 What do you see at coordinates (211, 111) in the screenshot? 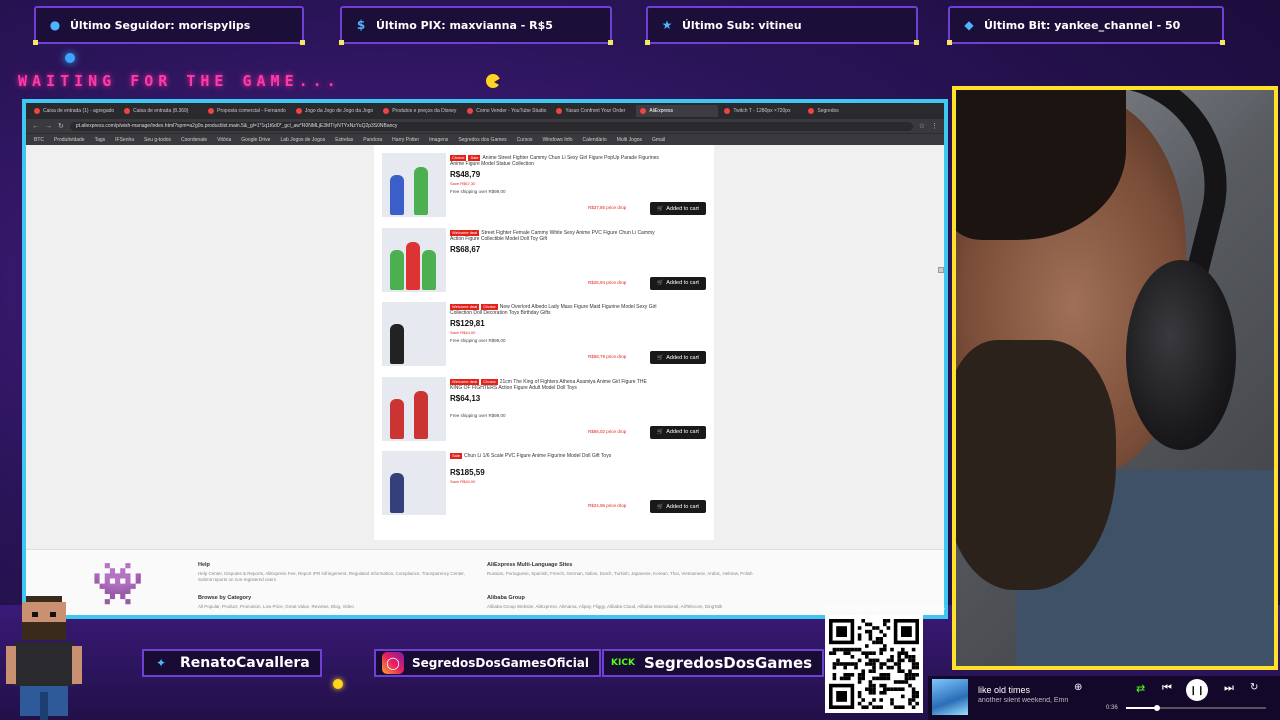
I see `tab-favicon` at bounding box center [211, 111].